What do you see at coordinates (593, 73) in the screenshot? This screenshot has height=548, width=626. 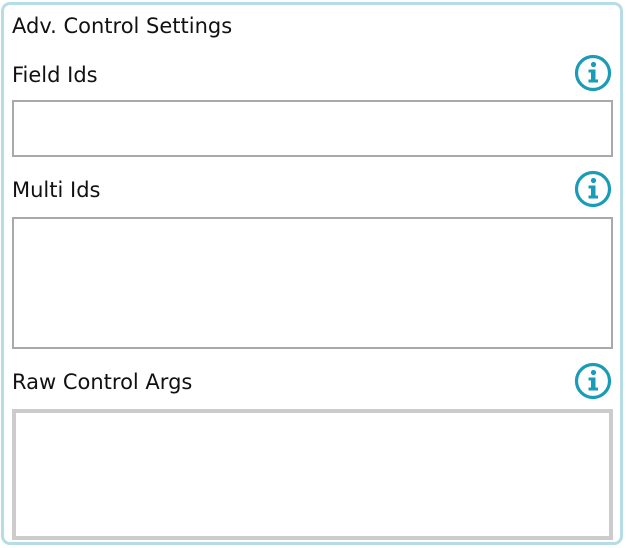 I see `field-ids-info-icon` at bounding box center [593, 73].